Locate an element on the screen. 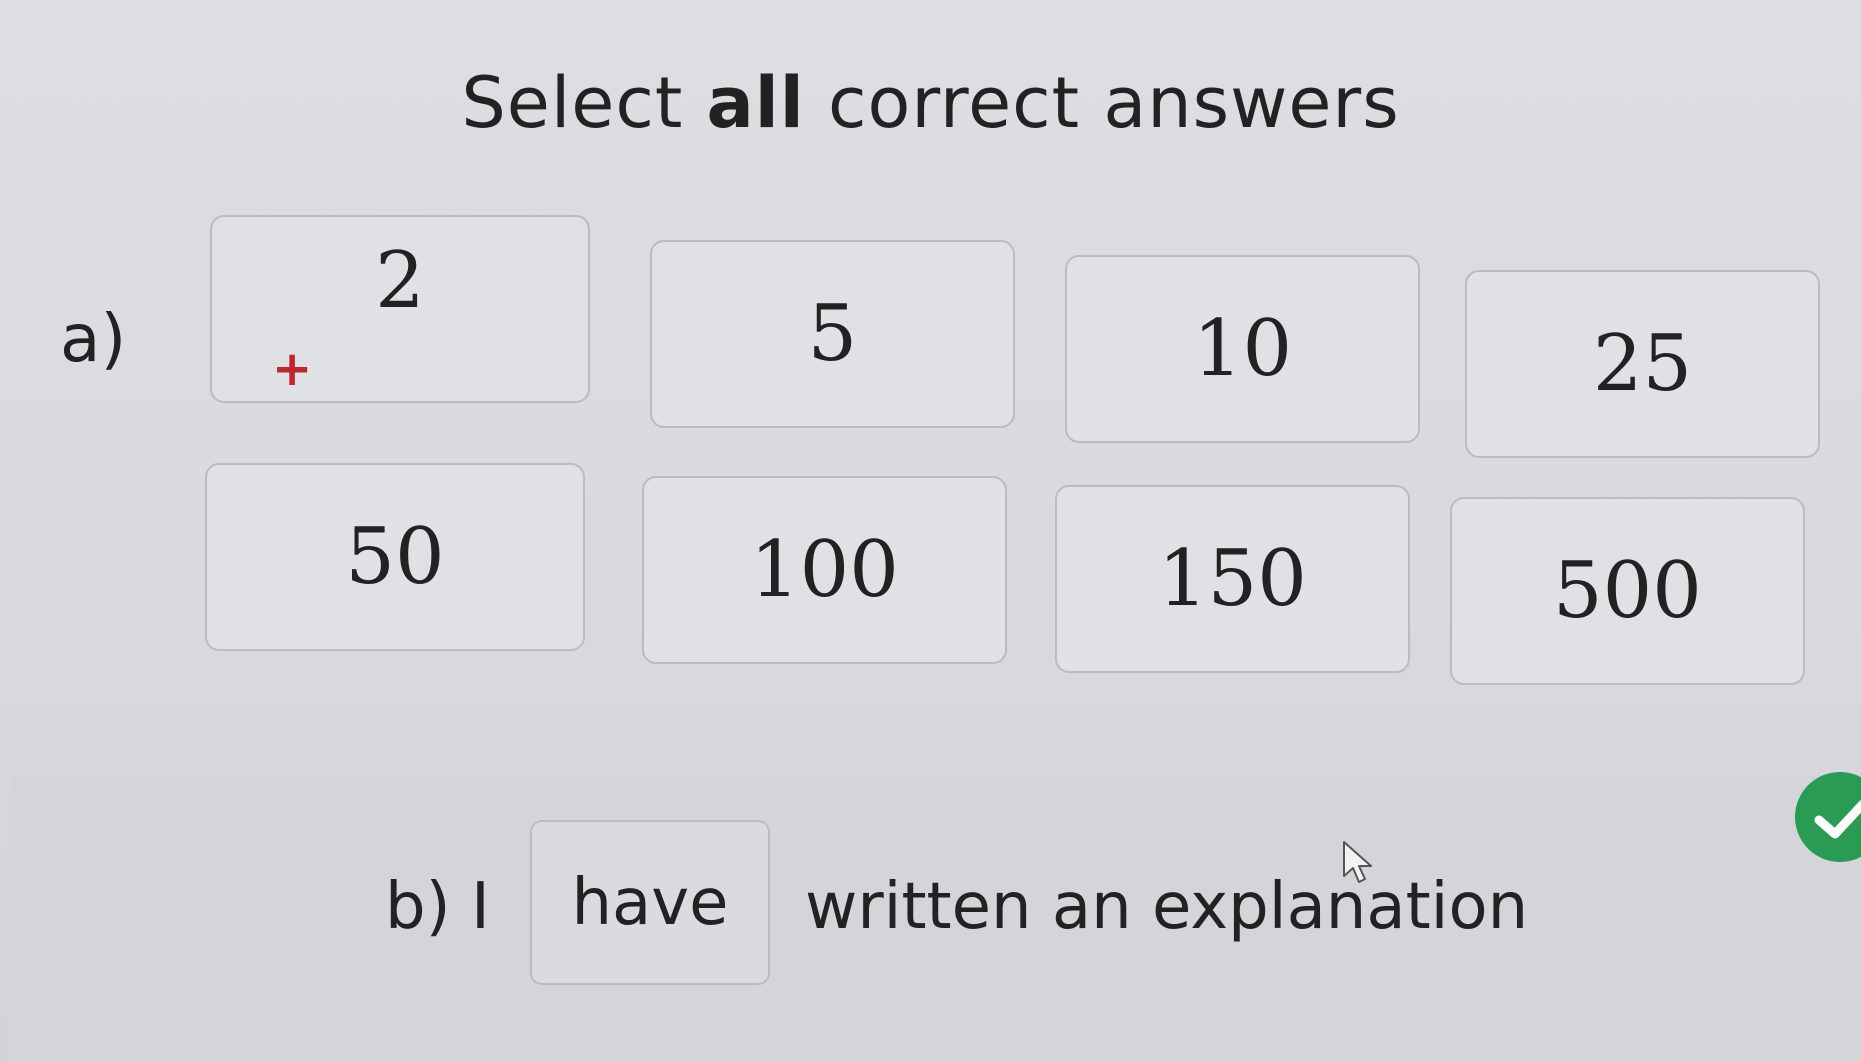 This screenshot has height=1061, width=1861. option-2: 2 + is located at coordinates (400, 309).